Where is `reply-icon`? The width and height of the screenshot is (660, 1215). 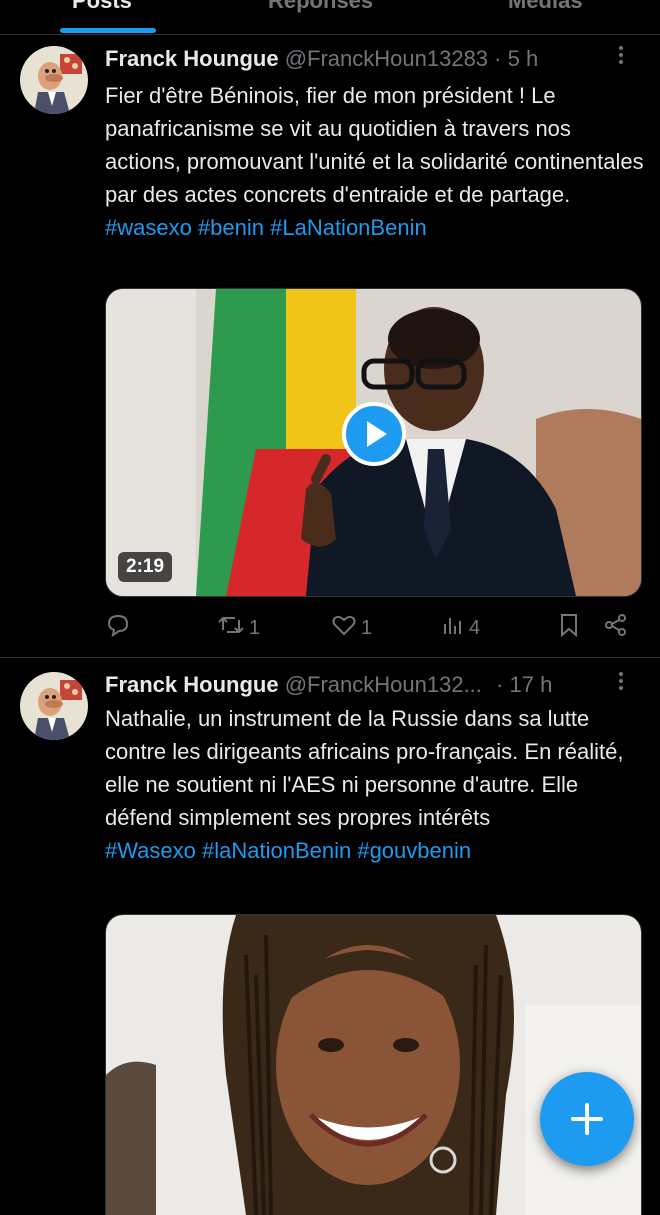 reply-icon is located at coordinates (118, 628).